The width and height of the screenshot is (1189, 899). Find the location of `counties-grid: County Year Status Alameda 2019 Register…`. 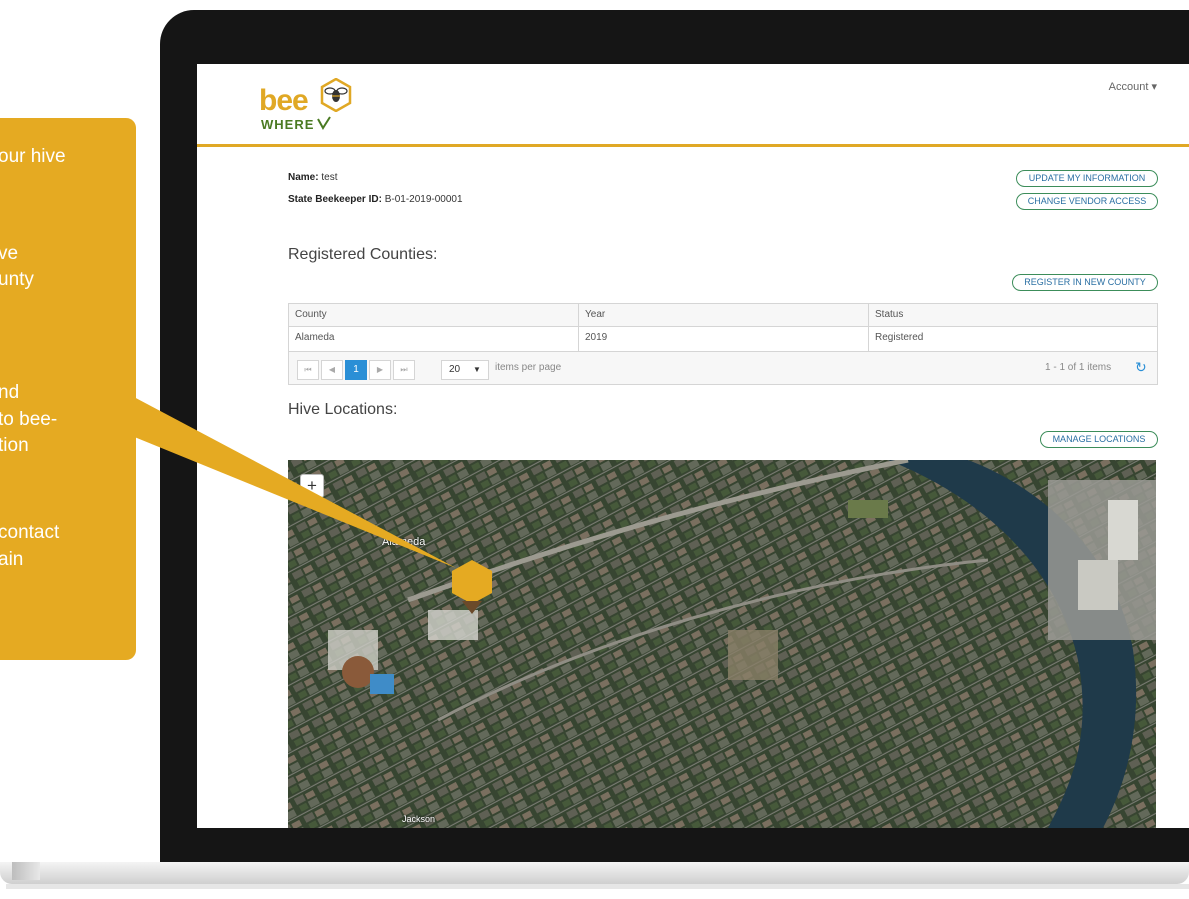

counties-grid: County Year Status Alameda 2019 Register… is located at coordinates (723, 344).